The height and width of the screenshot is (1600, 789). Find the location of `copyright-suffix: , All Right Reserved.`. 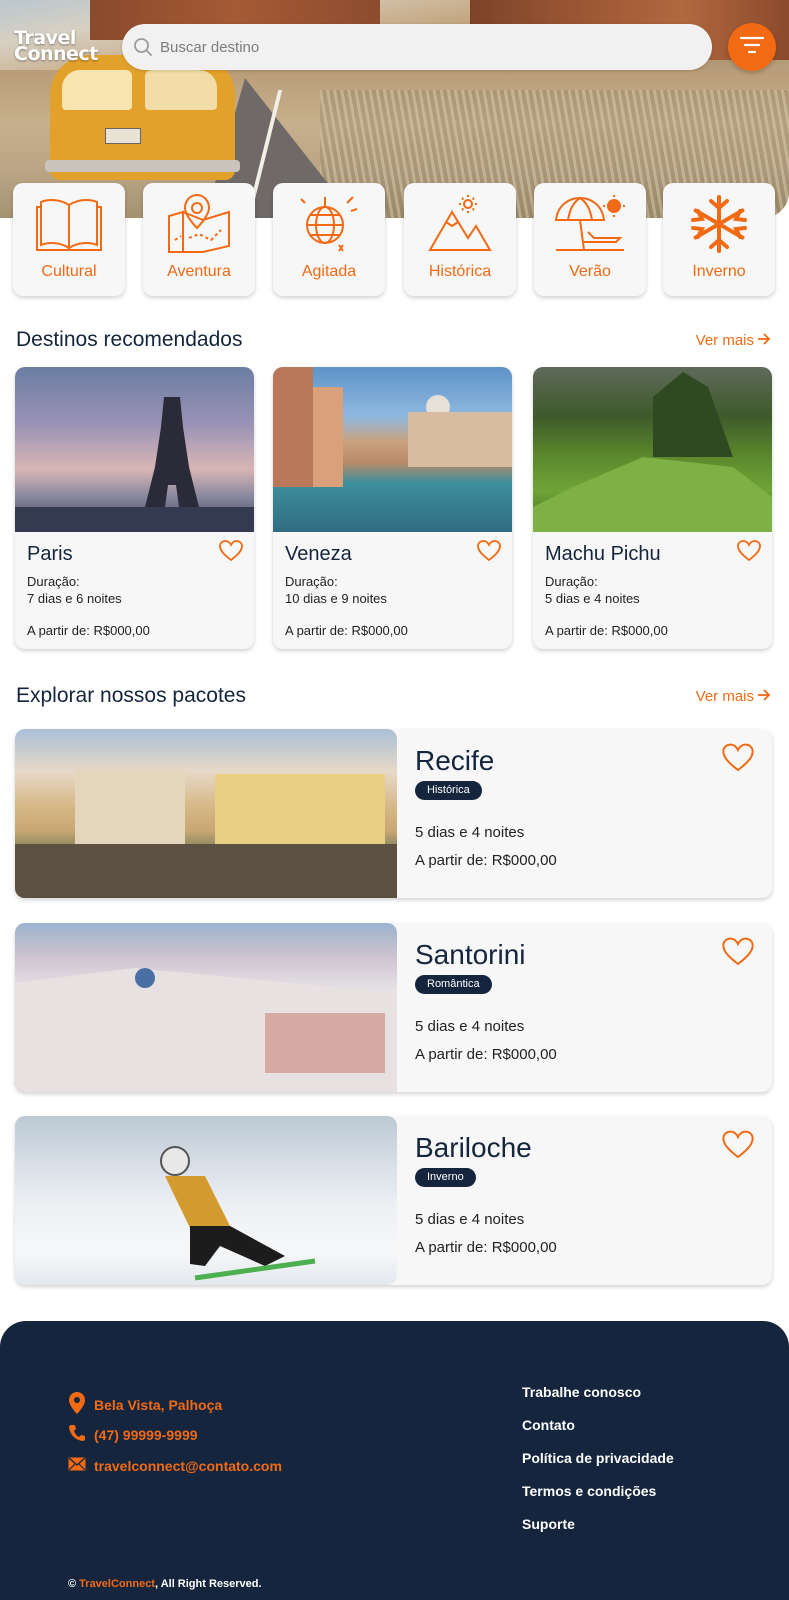

copyright-suffix: , All Right Reserved. is located at coordinates (208, 1584).